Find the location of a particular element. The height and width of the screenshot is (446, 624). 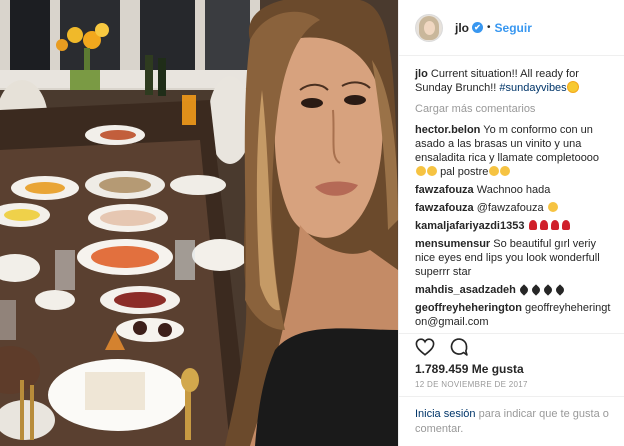

comment-text: @fawzafouza is located at coordinates (510, 208).